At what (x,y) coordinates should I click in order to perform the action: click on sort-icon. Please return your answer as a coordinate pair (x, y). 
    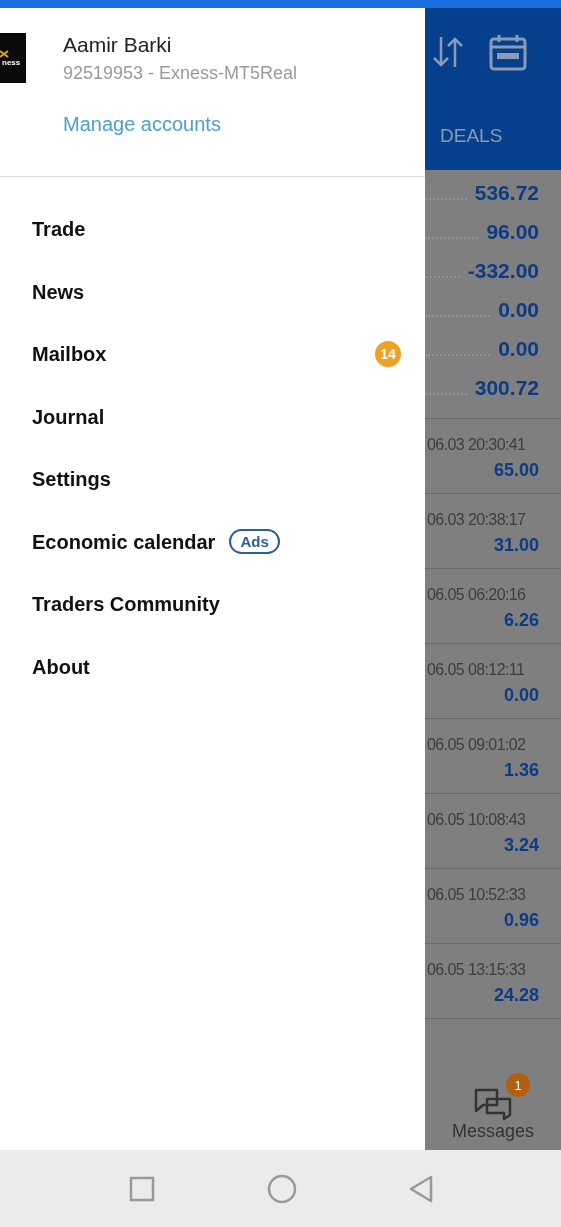
    Looking at the image, I should click on (448, 52).